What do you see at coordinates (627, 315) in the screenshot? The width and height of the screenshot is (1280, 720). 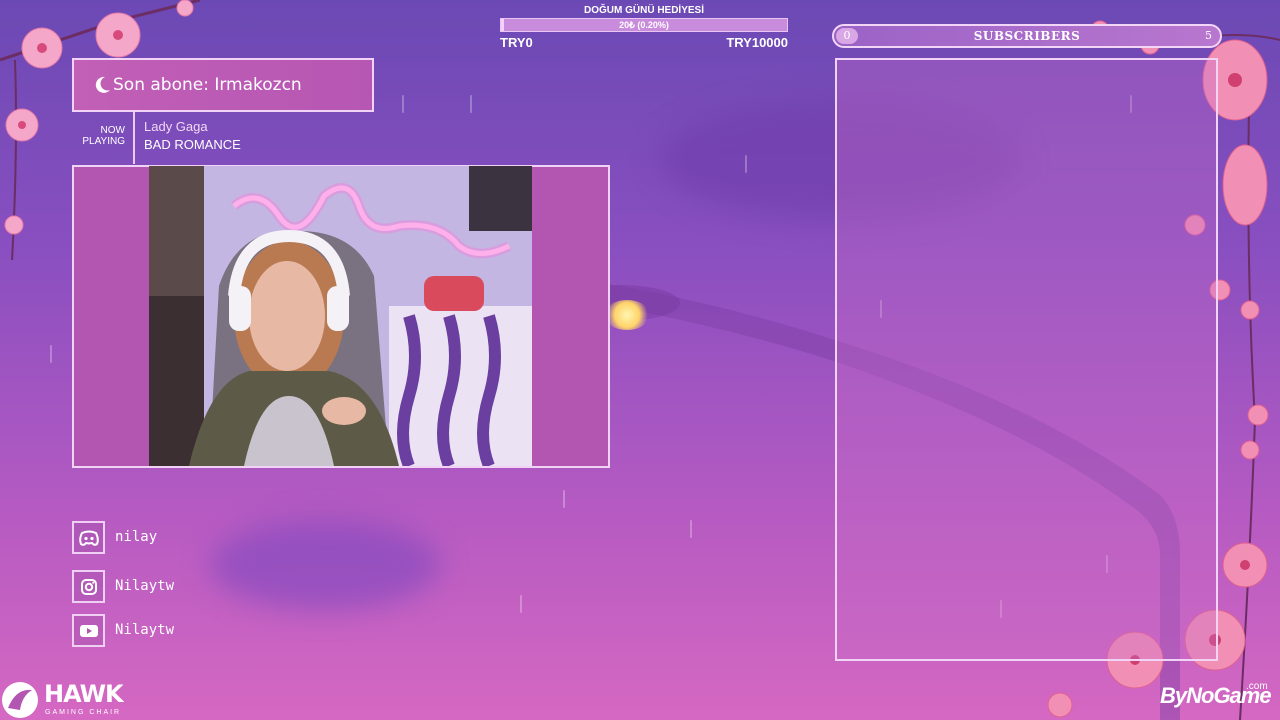 I see `lamp-light` at bounding box center [627, 315].